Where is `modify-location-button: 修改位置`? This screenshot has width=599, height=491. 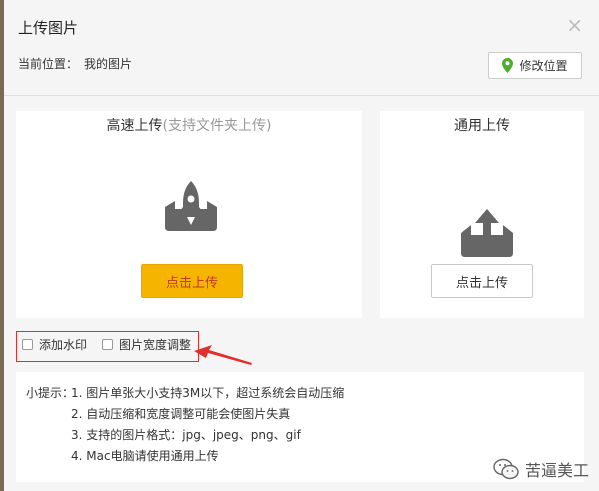
modify-location-button: 修改位置 is located at coordinates (535, 65).